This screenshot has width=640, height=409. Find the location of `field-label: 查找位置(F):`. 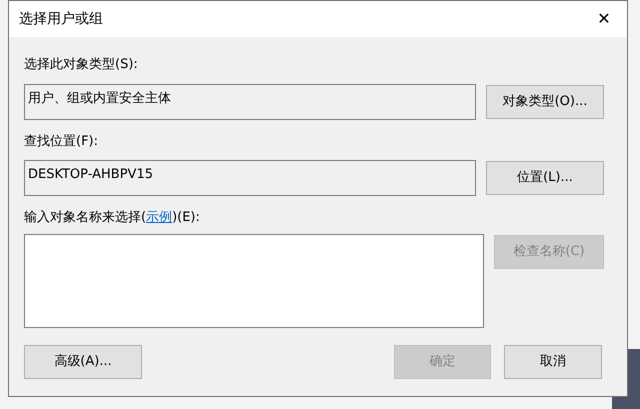

field-label: 查找位置(F): is located at coordinates (62, 142).